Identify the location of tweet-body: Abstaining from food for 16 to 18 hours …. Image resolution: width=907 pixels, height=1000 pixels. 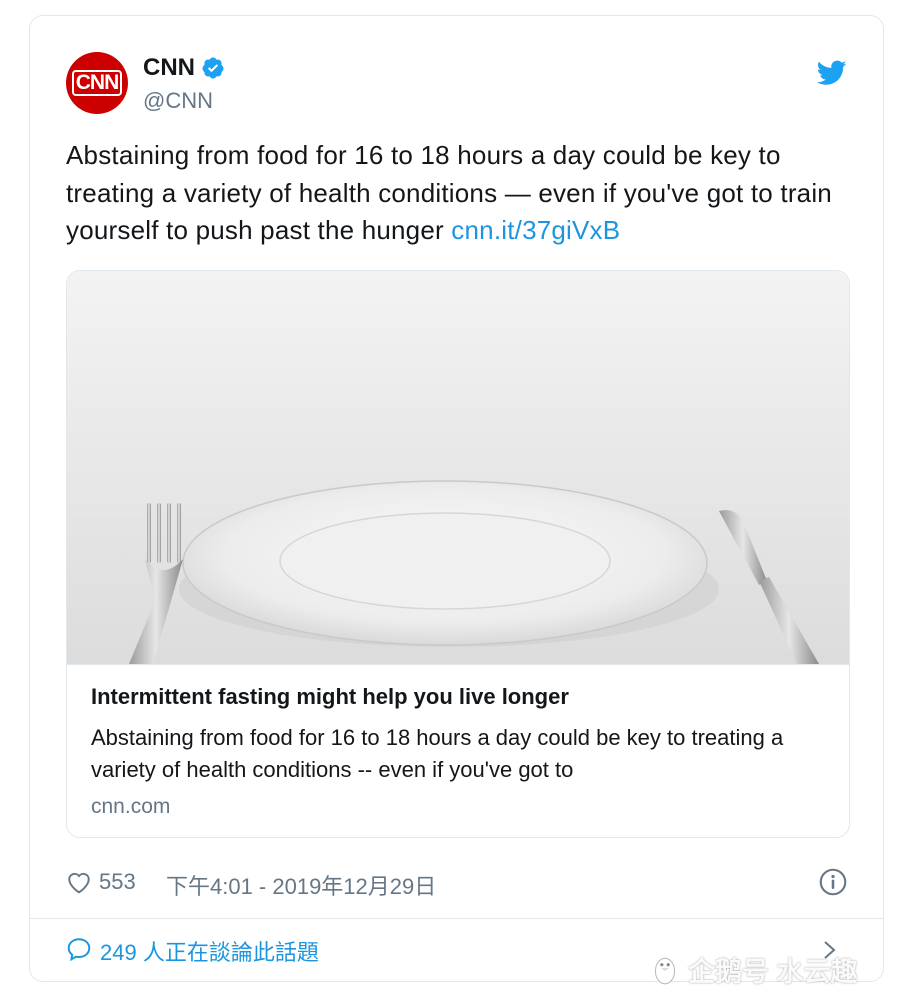
(449, 192).